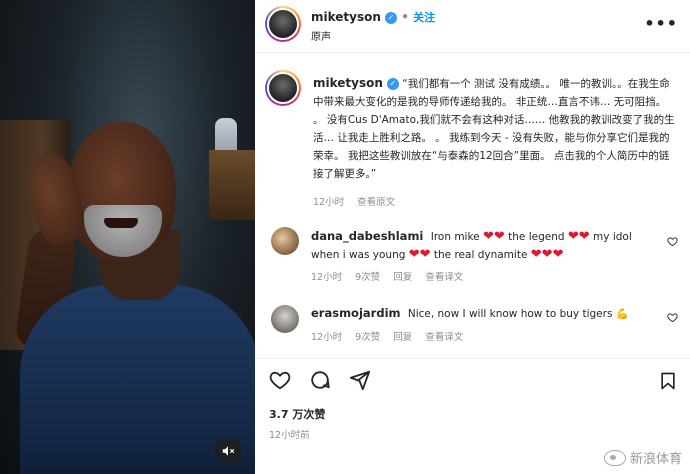  I want to click on caption-time: 12小时, so click(329, 202).